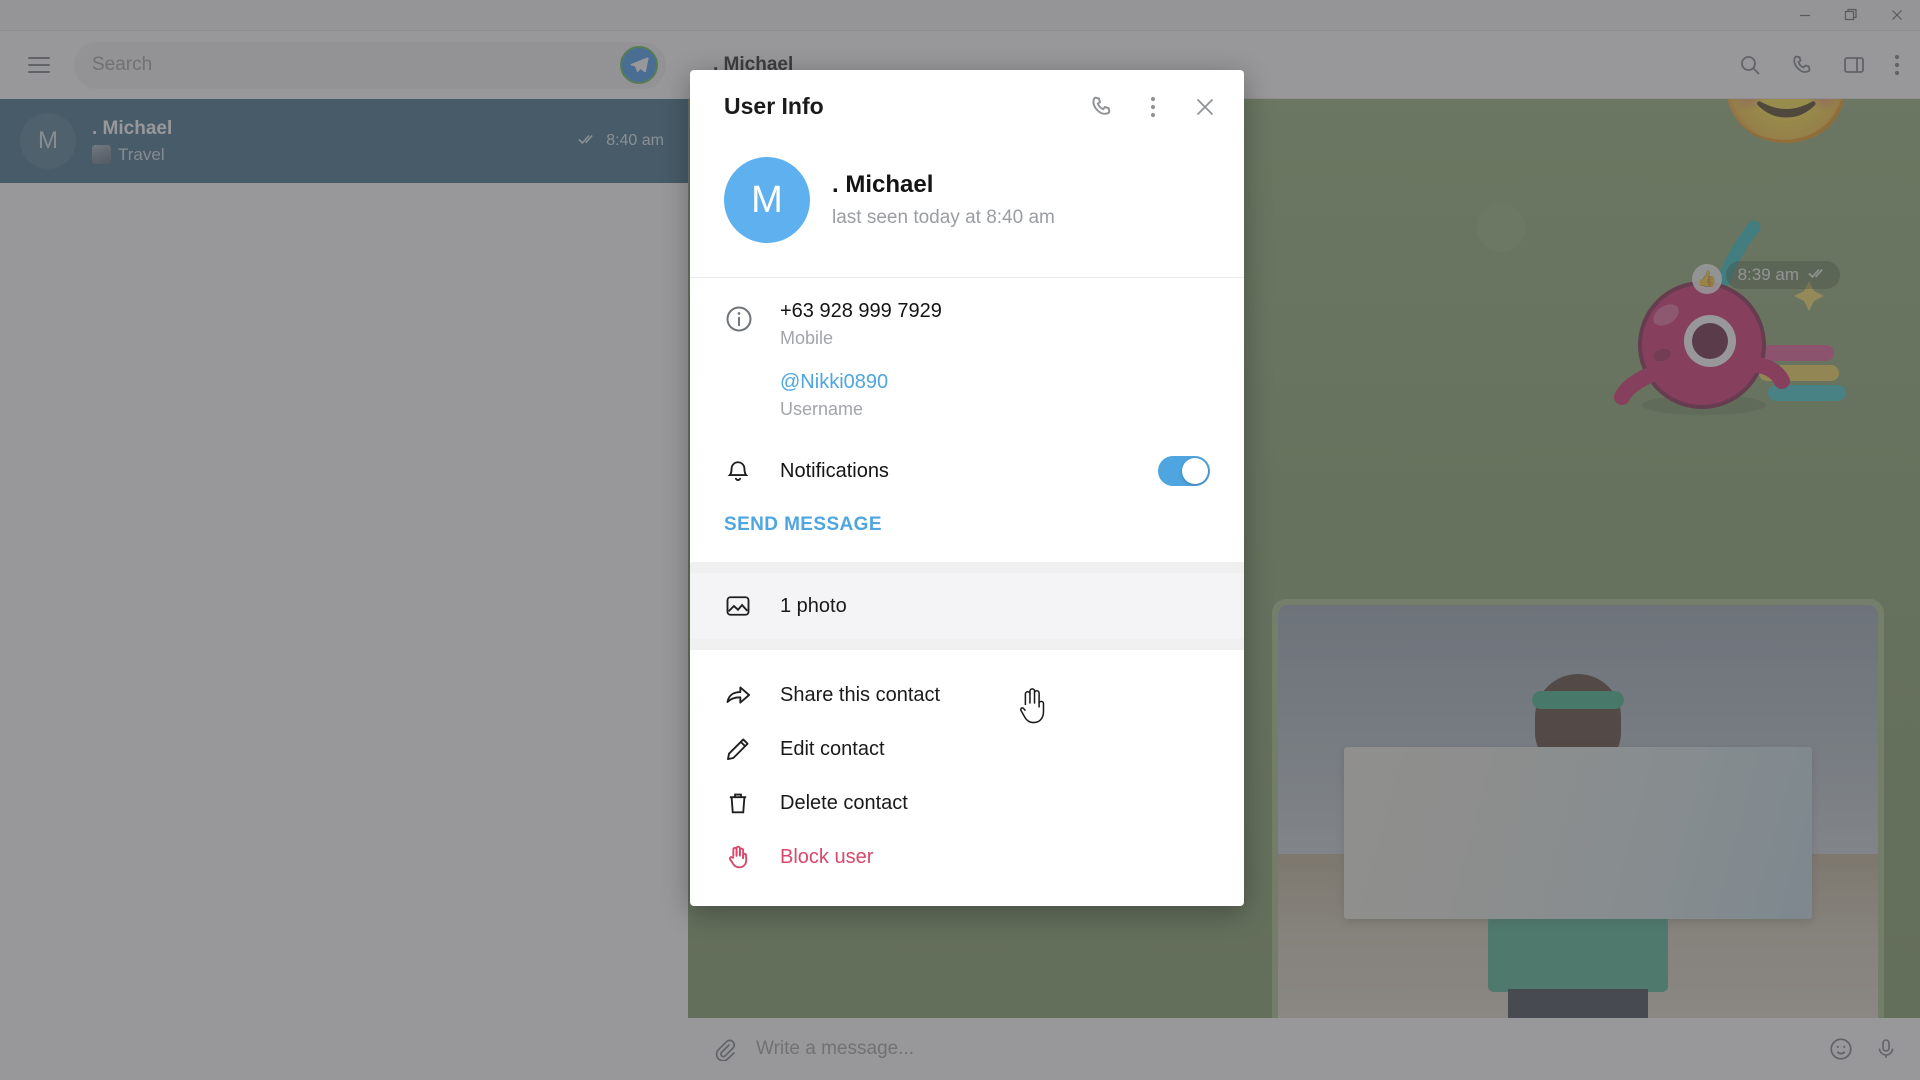 The width and height of the screenshot is (1920, 1080). Describe the element at coordinates (861, 311) in the screenshot. I see `contact-phone-value: +63 928 999 7929` at that location.